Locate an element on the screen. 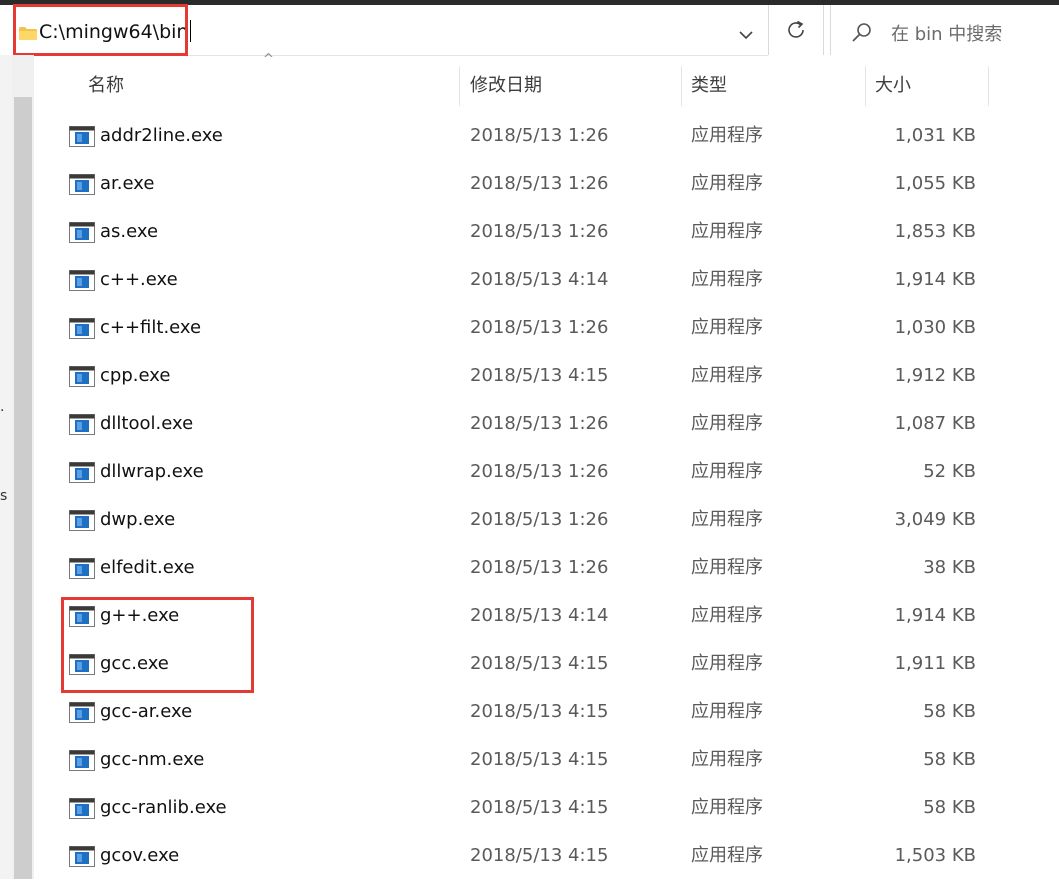 The height and width of the screenshot is (880, 1059). column-header-date: 修改日期 is located at coordinates (506, 85).